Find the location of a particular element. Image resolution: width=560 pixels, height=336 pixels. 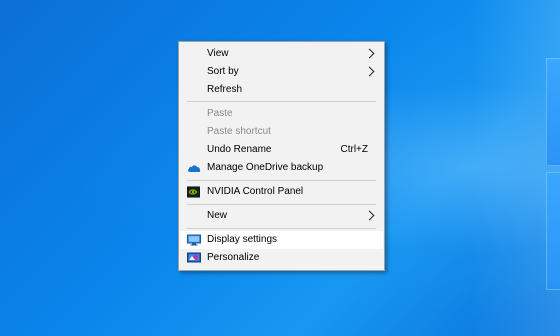

display-settings-icon is located at coordinates (194, 240).